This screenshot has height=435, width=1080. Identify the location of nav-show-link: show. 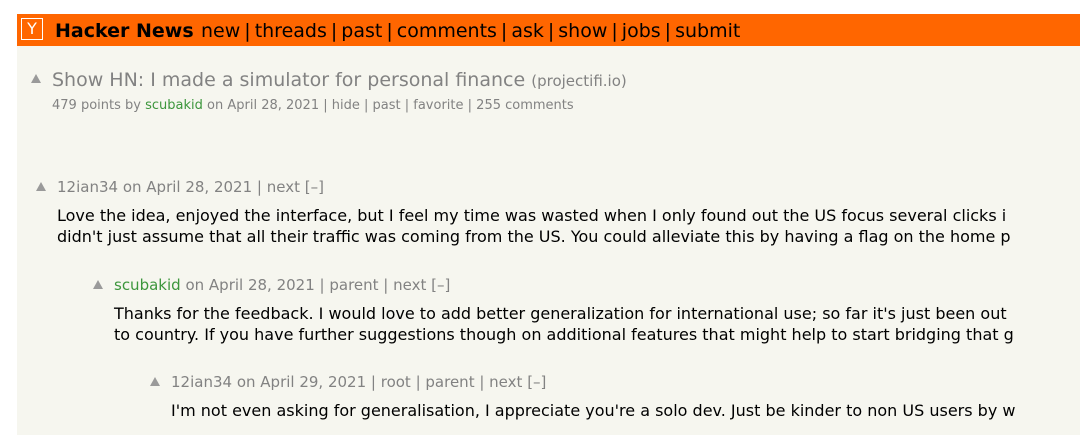
(582, 31).